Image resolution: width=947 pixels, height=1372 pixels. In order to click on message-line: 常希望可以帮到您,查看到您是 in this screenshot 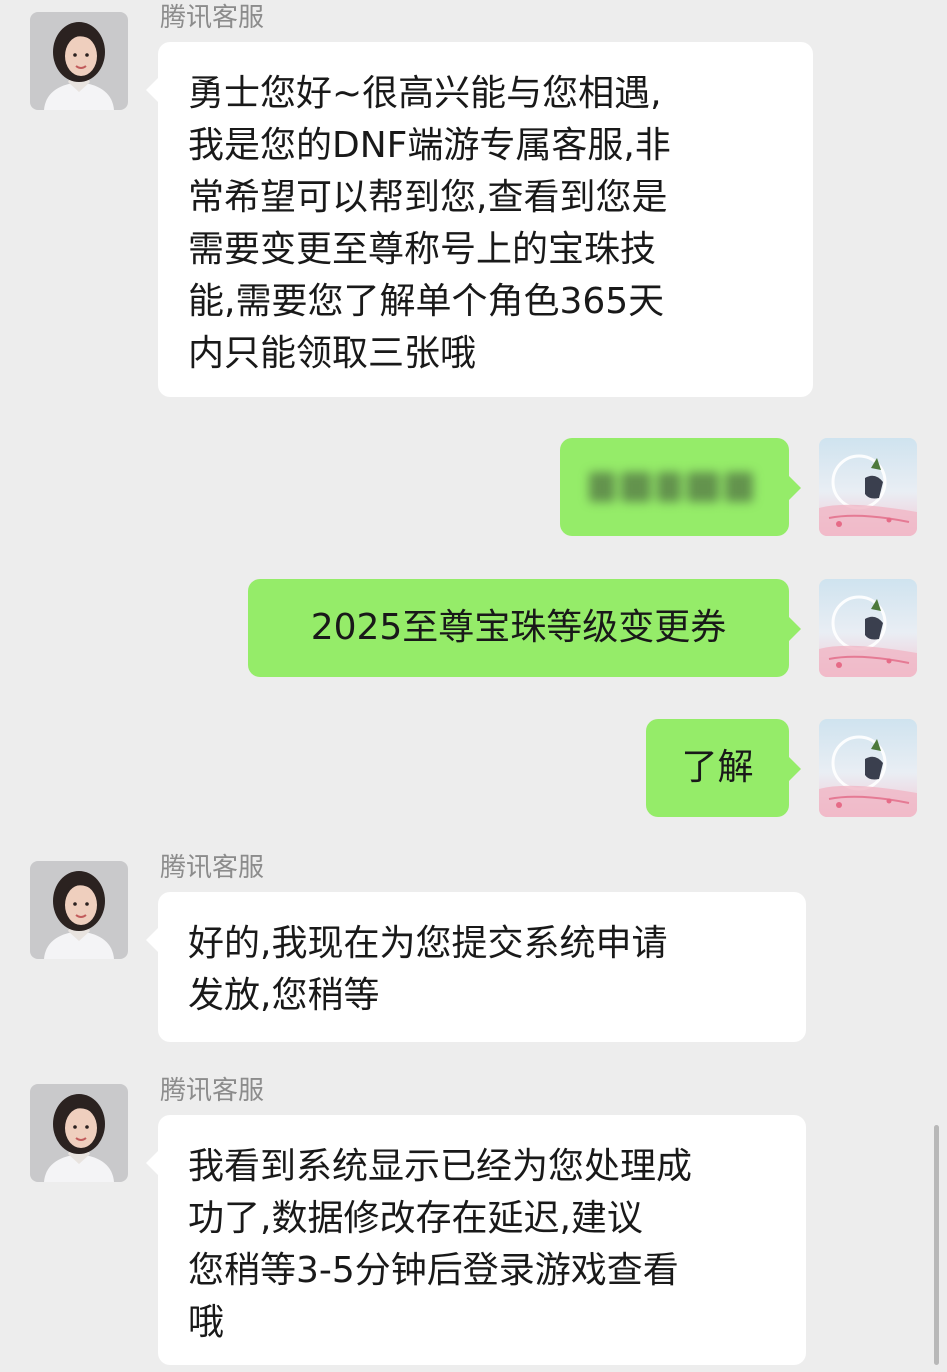, I will do `click(428, 197)`.